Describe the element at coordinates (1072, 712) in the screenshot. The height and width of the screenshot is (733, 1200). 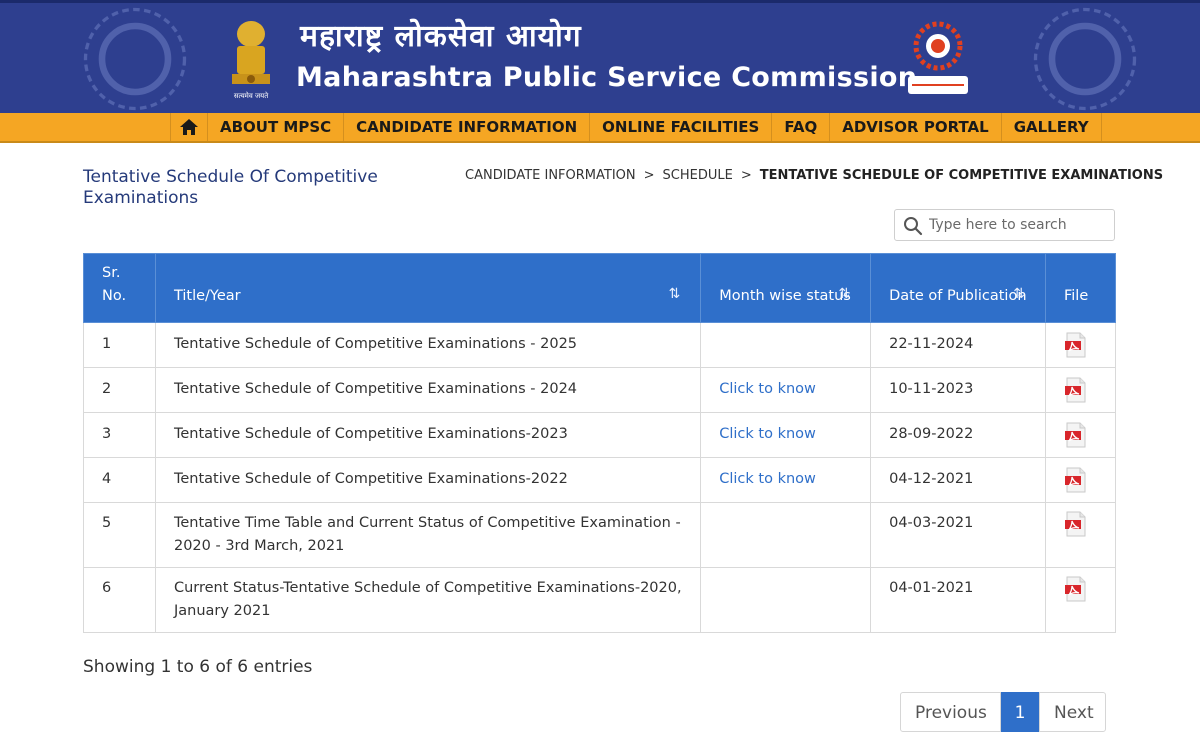
I see `next-page-button: Next` at that location.